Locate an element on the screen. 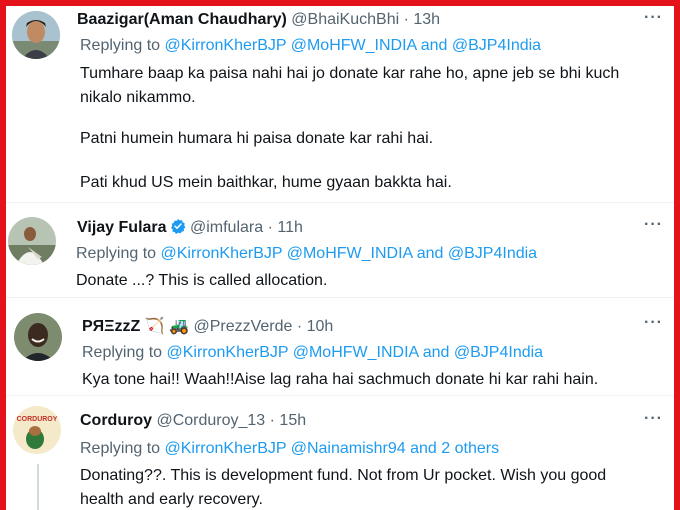 Image resolution: width=680 pixels, height=510 pixels. tweet-text-line: health and early recovery. is located at coordinates (171, 499).